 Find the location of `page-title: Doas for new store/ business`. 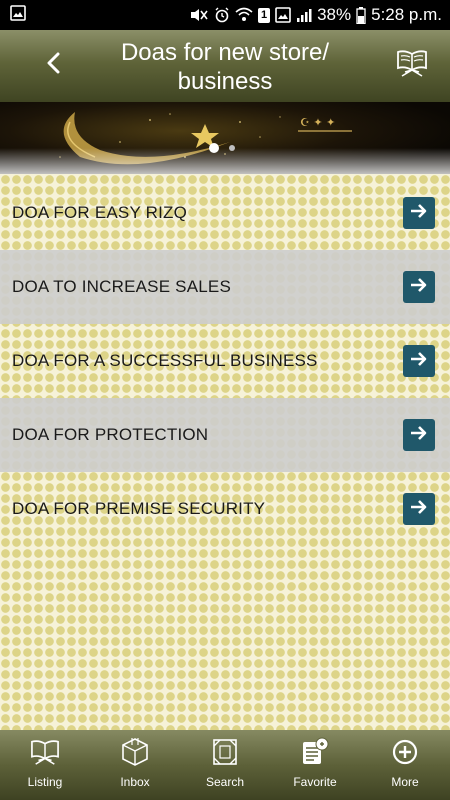

page-title: Doas for new store/ business is located at coordinates (225, 67).